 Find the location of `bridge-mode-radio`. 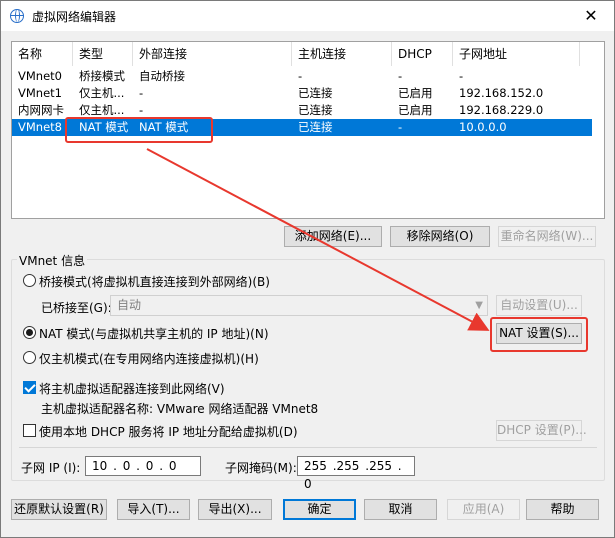

bridge-mode-radio is located at coordinates (29, 280).